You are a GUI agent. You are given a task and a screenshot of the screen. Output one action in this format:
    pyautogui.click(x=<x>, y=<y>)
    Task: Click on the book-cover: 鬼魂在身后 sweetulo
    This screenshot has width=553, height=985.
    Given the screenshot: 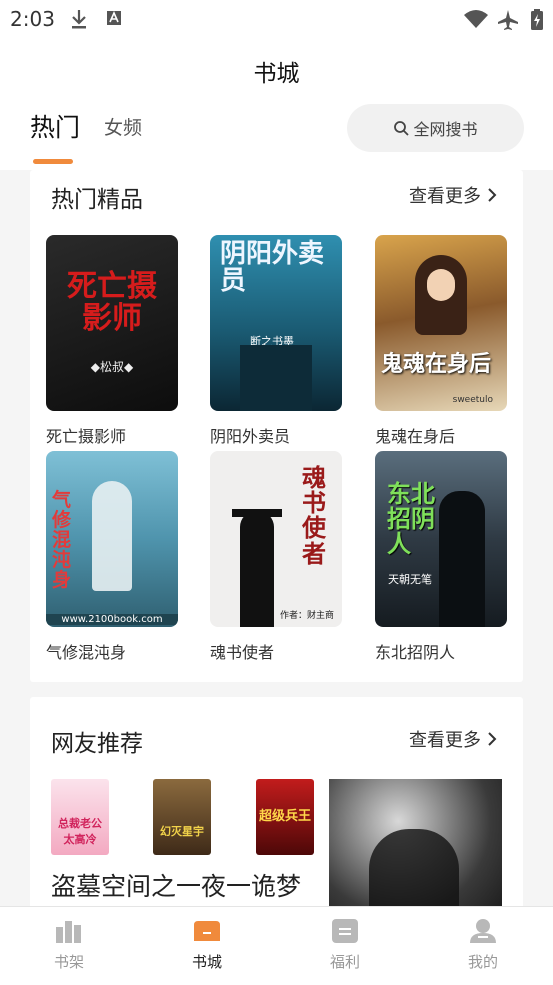 What is the action you would take?
    pyautogui.click(x=441, y=323)
    